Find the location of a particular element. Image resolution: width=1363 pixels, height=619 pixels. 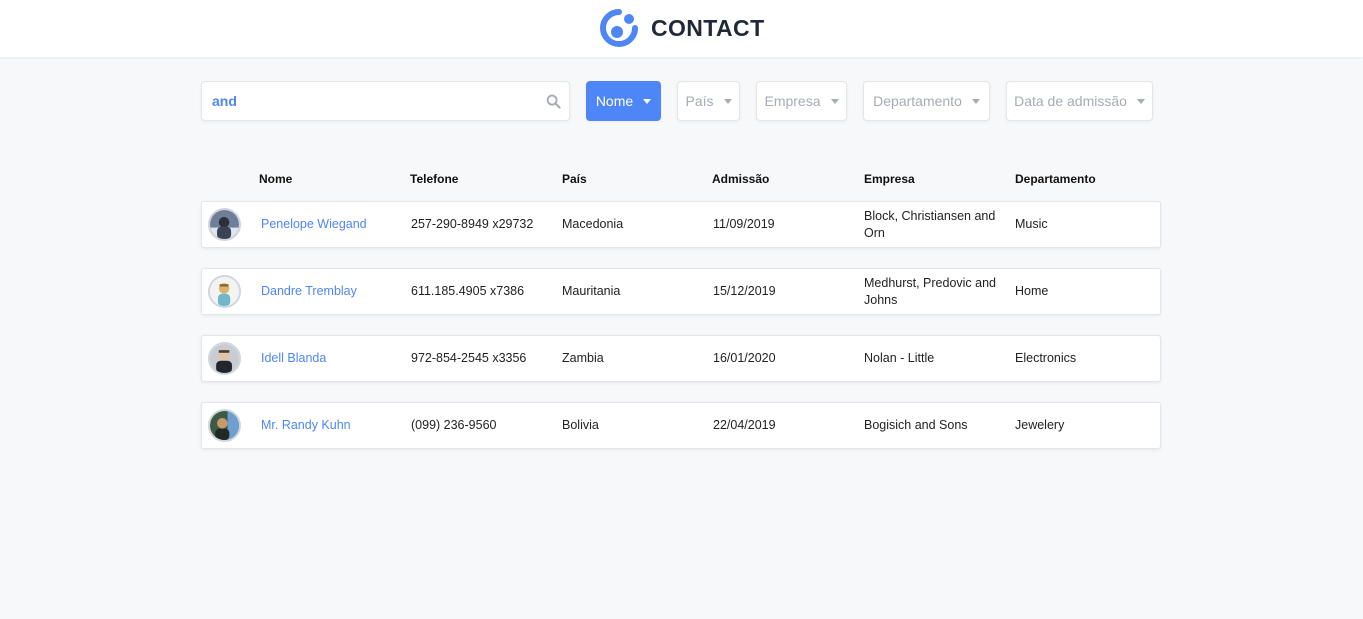

column-header-pais: País is located at coordinates (574, 179).